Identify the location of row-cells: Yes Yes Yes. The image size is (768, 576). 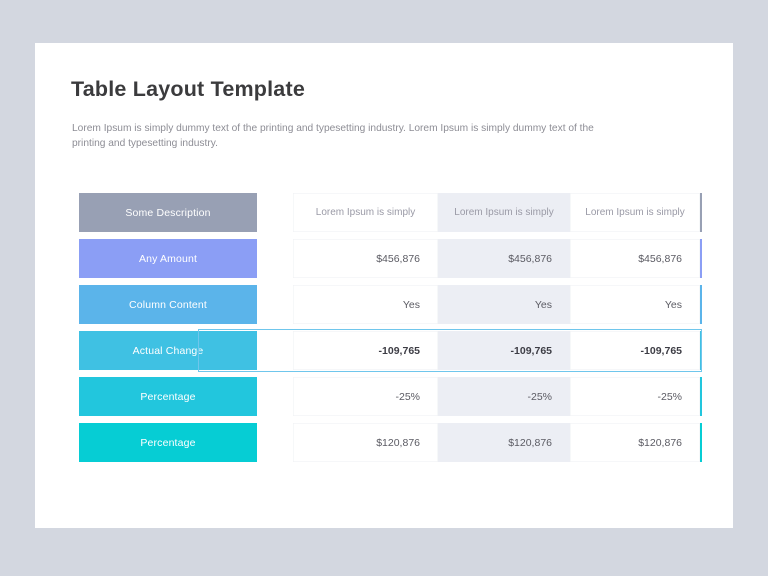
(502, 304).